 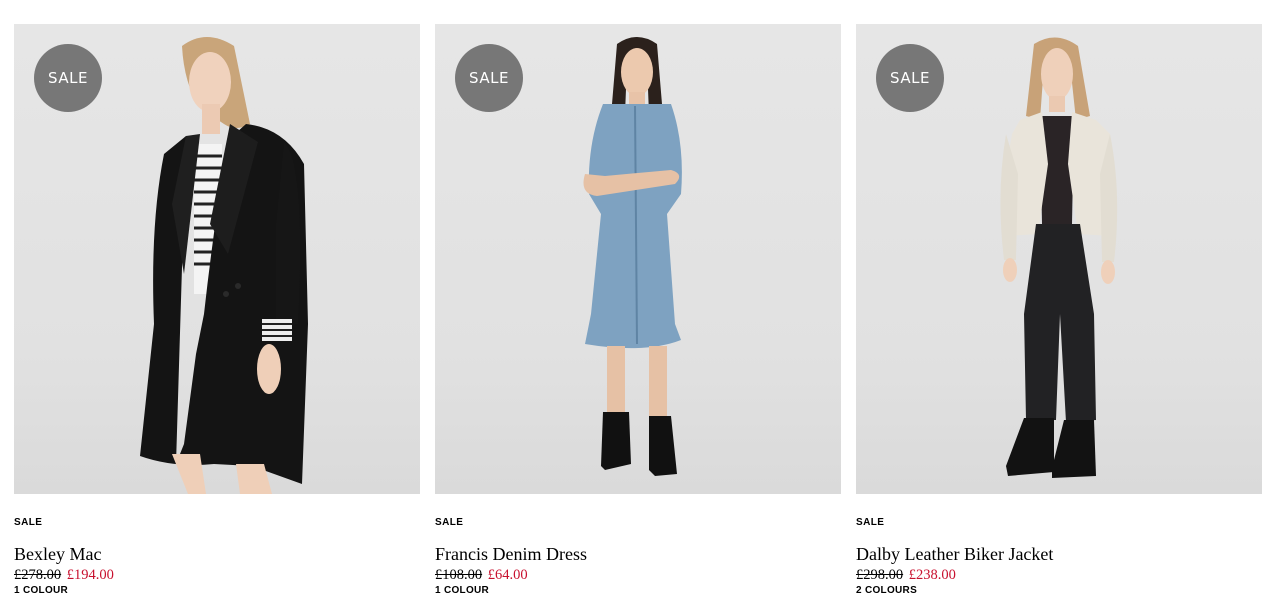 What do you see at coordinates (38, 575) in the screenshot?
I see `original-price: £278.00` at bounding box center [38, 575].